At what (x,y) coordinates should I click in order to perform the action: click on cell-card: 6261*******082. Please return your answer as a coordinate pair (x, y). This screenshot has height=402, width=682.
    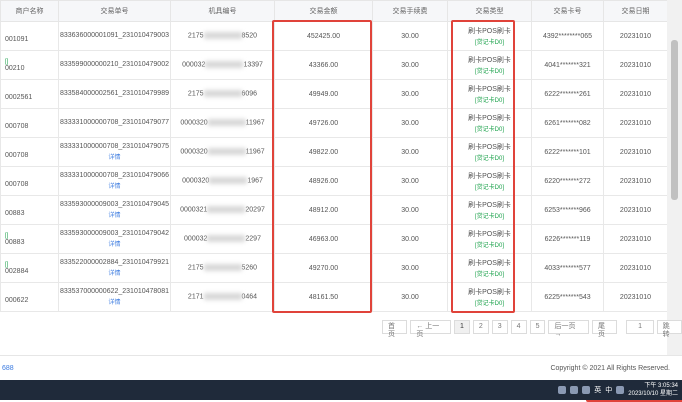
    Looking at the image, I should click on (567, 123).